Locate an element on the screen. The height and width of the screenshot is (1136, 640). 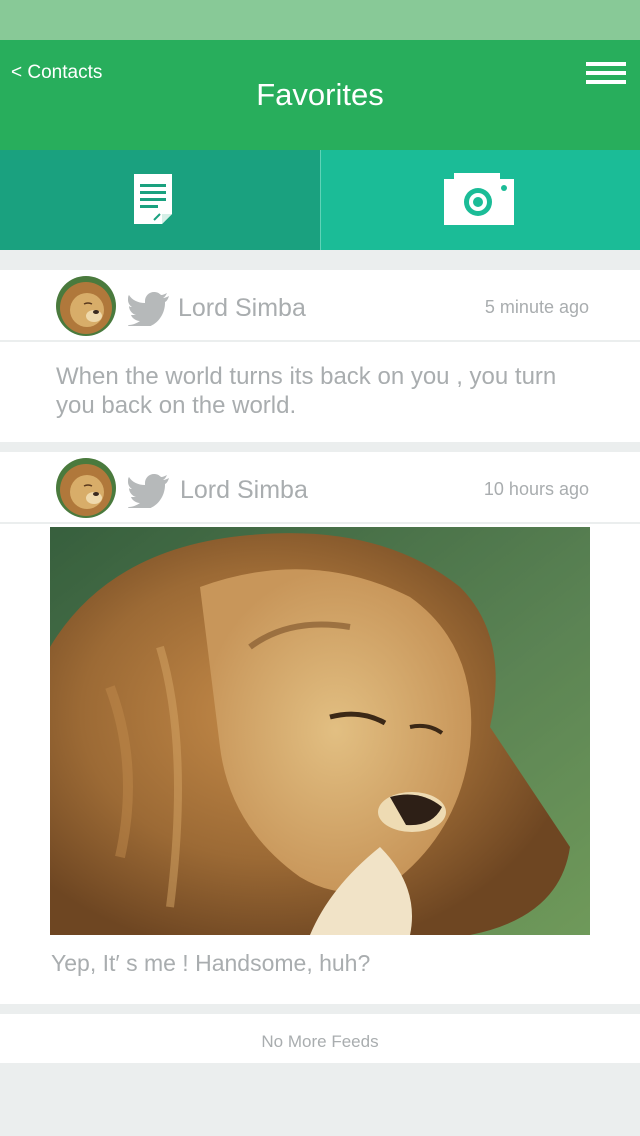
status-bar is located at coordinates (320, 20).